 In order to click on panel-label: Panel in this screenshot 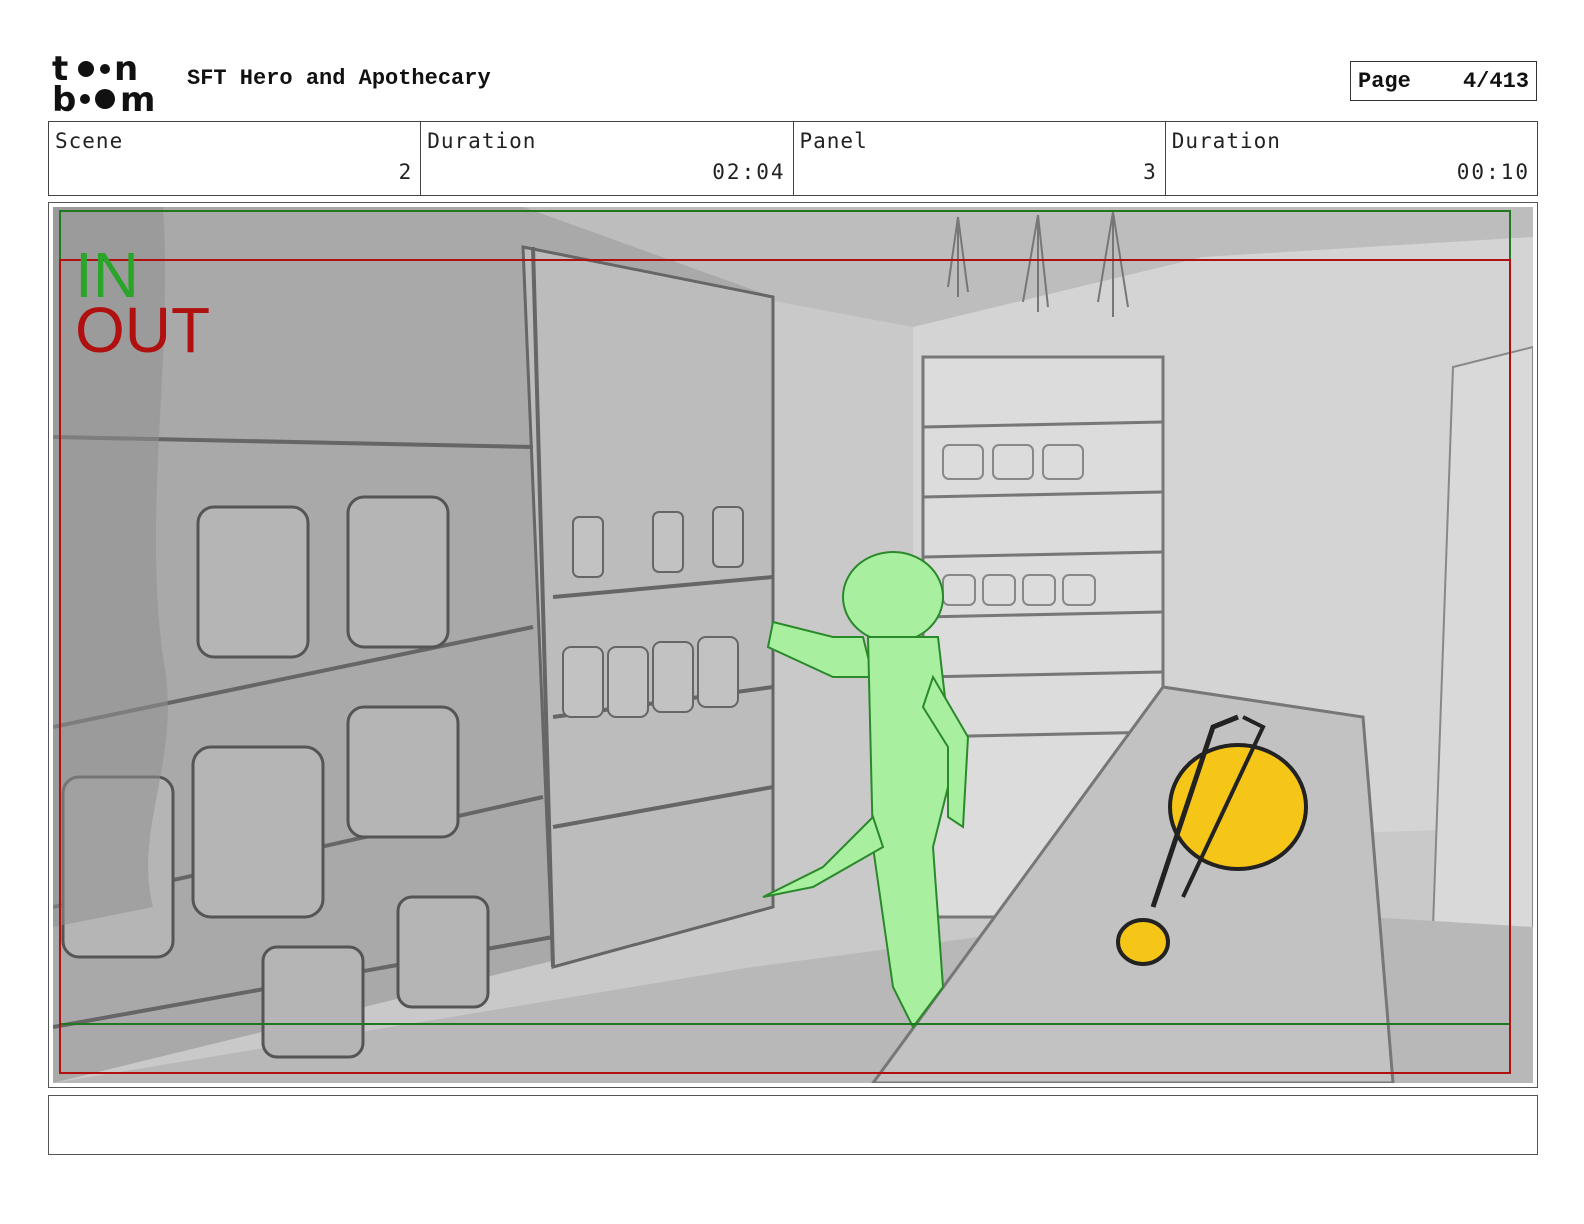, I will do `click(833, 141)`.